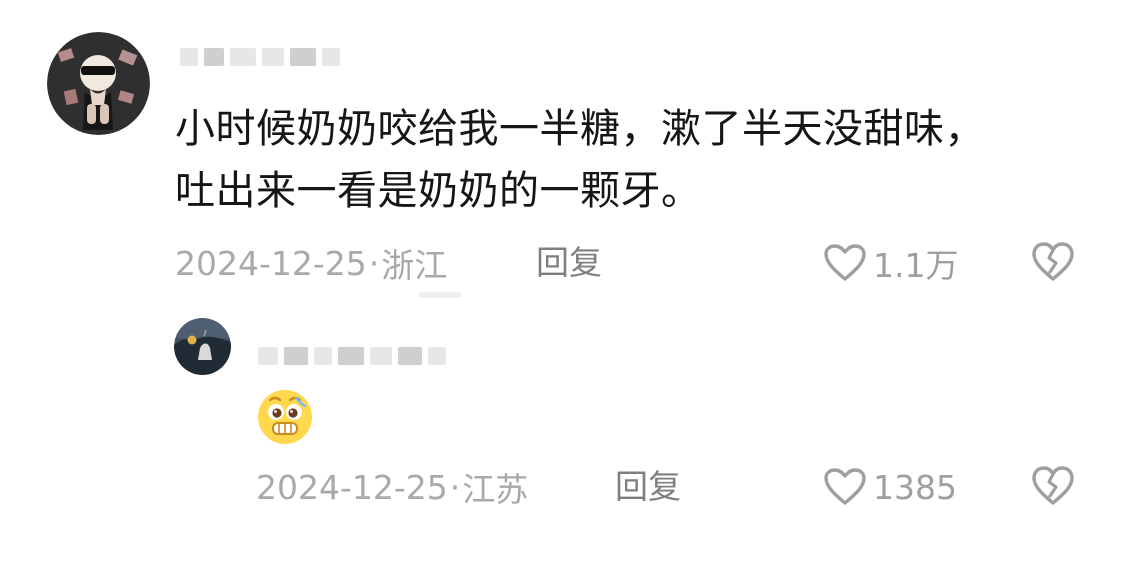  What do you see at coordinates (260, 57) in the screenshot?
I see `blurred-username` at bounding box center [260, 57].